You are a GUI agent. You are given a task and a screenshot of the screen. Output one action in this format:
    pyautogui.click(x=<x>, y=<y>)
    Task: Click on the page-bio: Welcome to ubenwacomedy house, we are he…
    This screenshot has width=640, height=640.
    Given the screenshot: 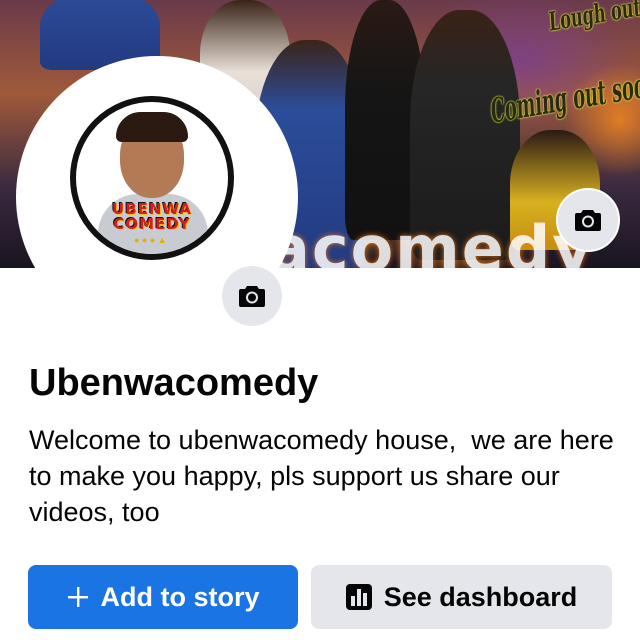 What is the action you would take?
    pyautogui.click(x=325, y=476)
    